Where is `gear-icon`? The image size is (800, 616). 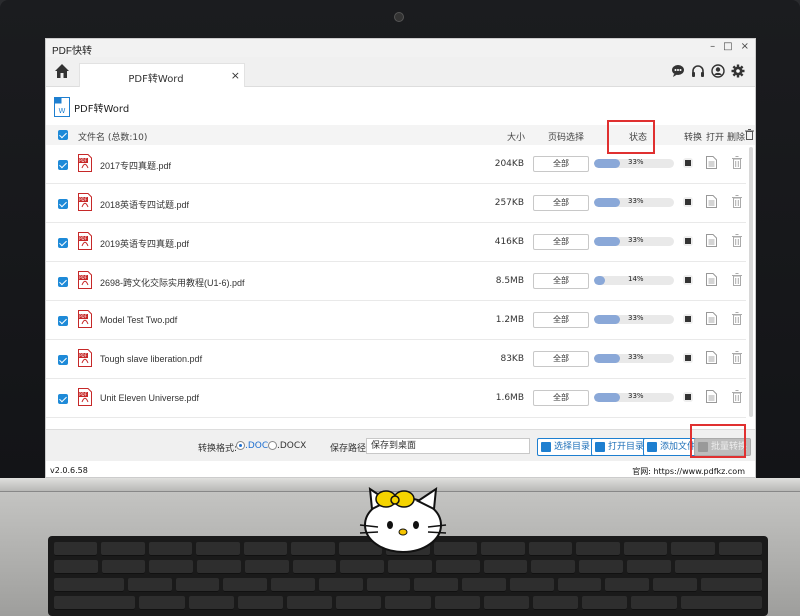 gear-icon is located at coordinates (738, 71).